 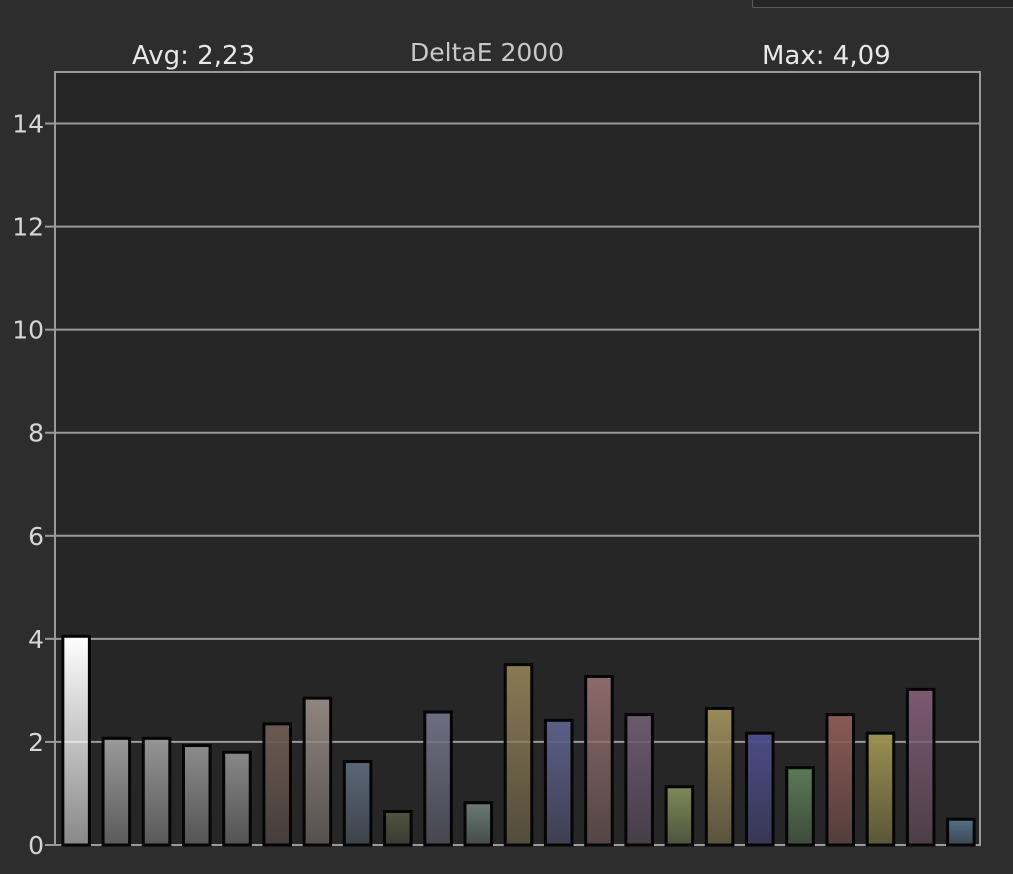 I want to click on y-tick-label: 14, so click(x=28, y=124).